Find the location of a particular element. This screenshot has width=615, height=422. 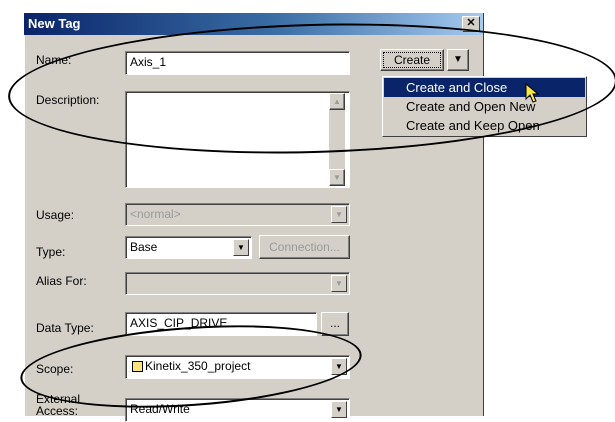

close-icon: ✕ is located at coordinates (471, 23).